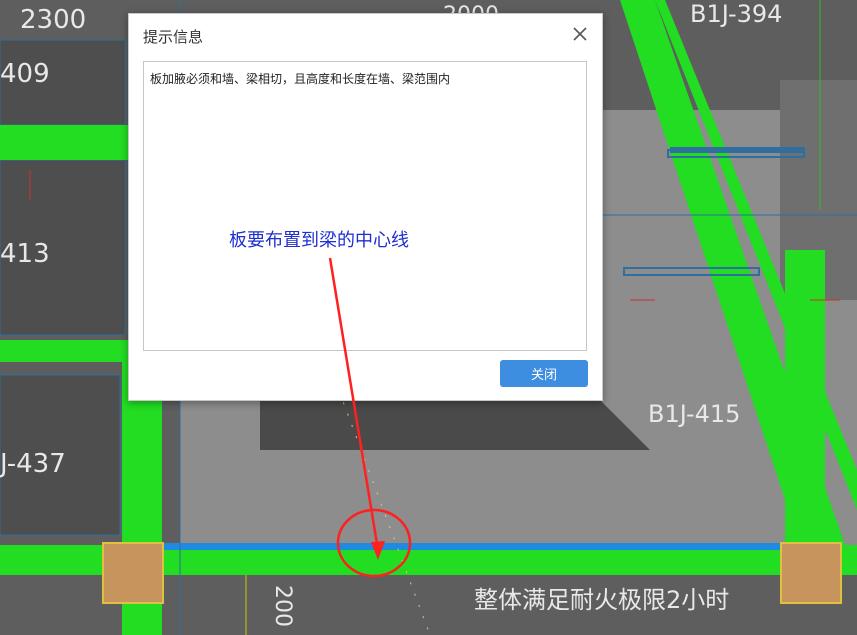  What do you see at coordinates (25, 74) in the screenshot?
I see `cad-label: 409` at bounding box center [25, 74].